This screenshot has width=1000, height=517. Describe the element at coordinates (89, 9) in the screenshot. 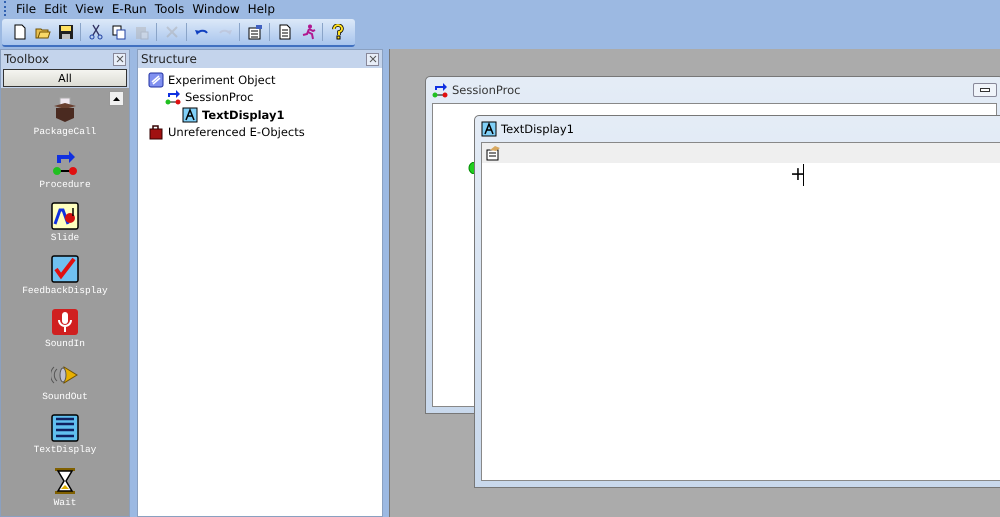

I see `menu-item: View` at that location.